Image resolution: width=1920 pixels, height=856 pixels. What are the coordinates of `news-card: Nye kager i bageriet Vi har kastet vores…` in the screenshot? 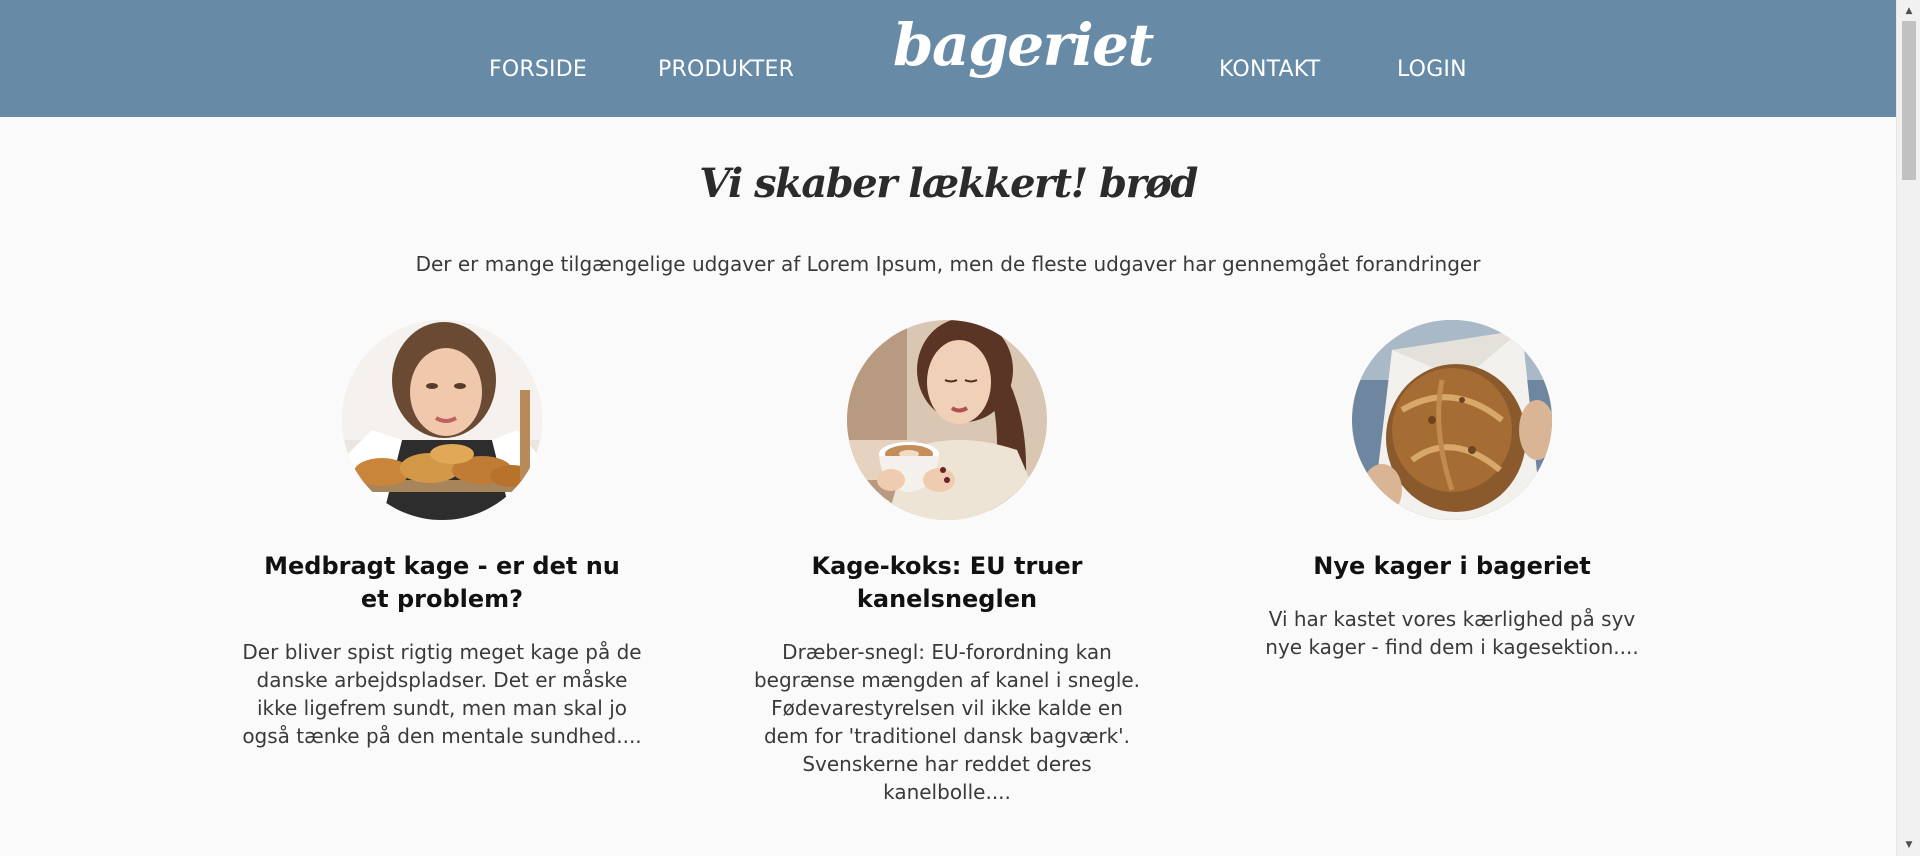 It's located at (1452, 490).